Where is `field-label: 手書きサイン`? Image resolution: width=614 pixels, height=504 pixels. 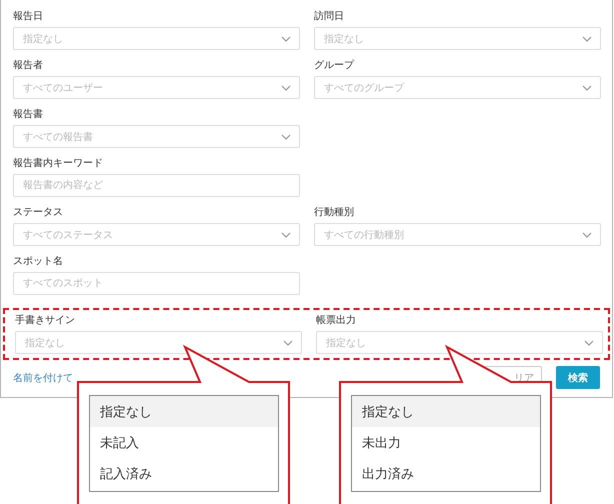
field-label: 手書きサイン is located at coordinates (45, 321).